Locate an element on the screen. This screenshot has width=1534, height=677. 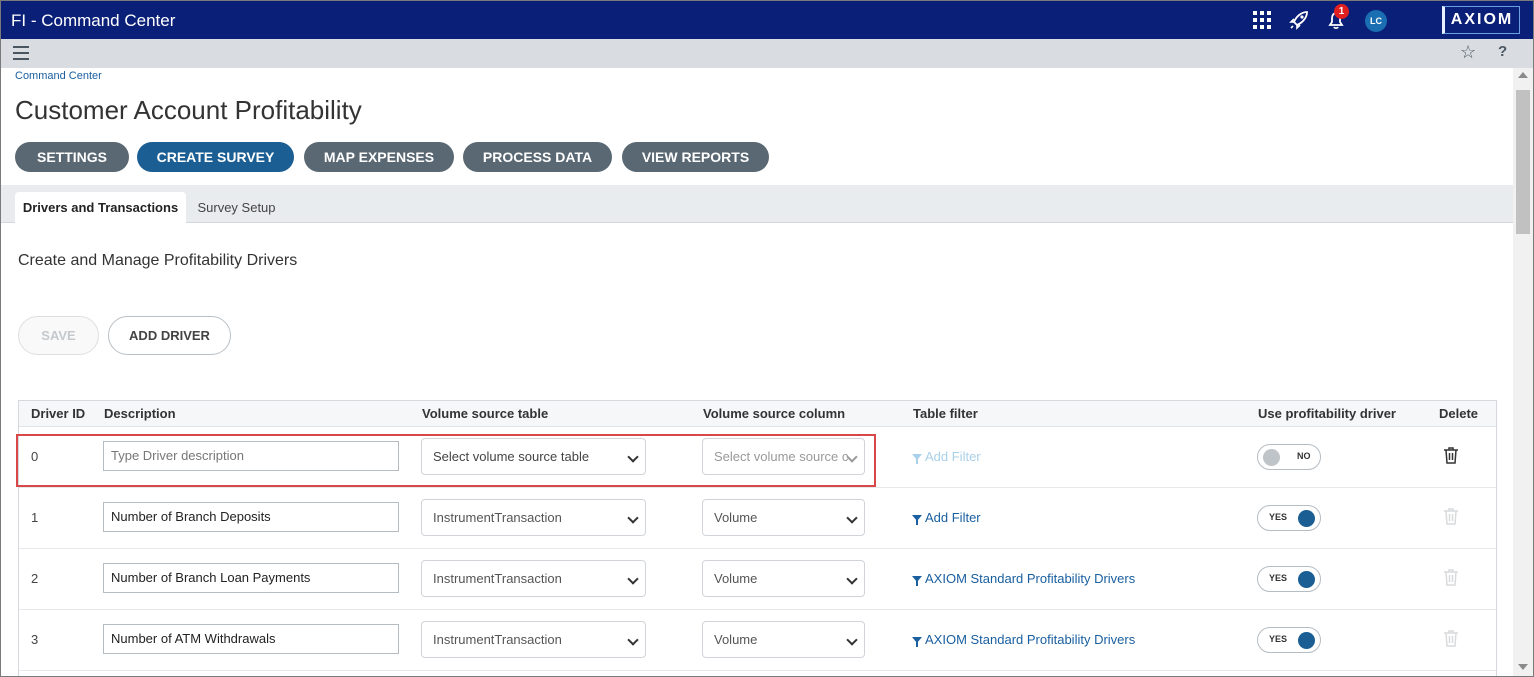
save-button: SAVE is located at coordinates (58, 335).